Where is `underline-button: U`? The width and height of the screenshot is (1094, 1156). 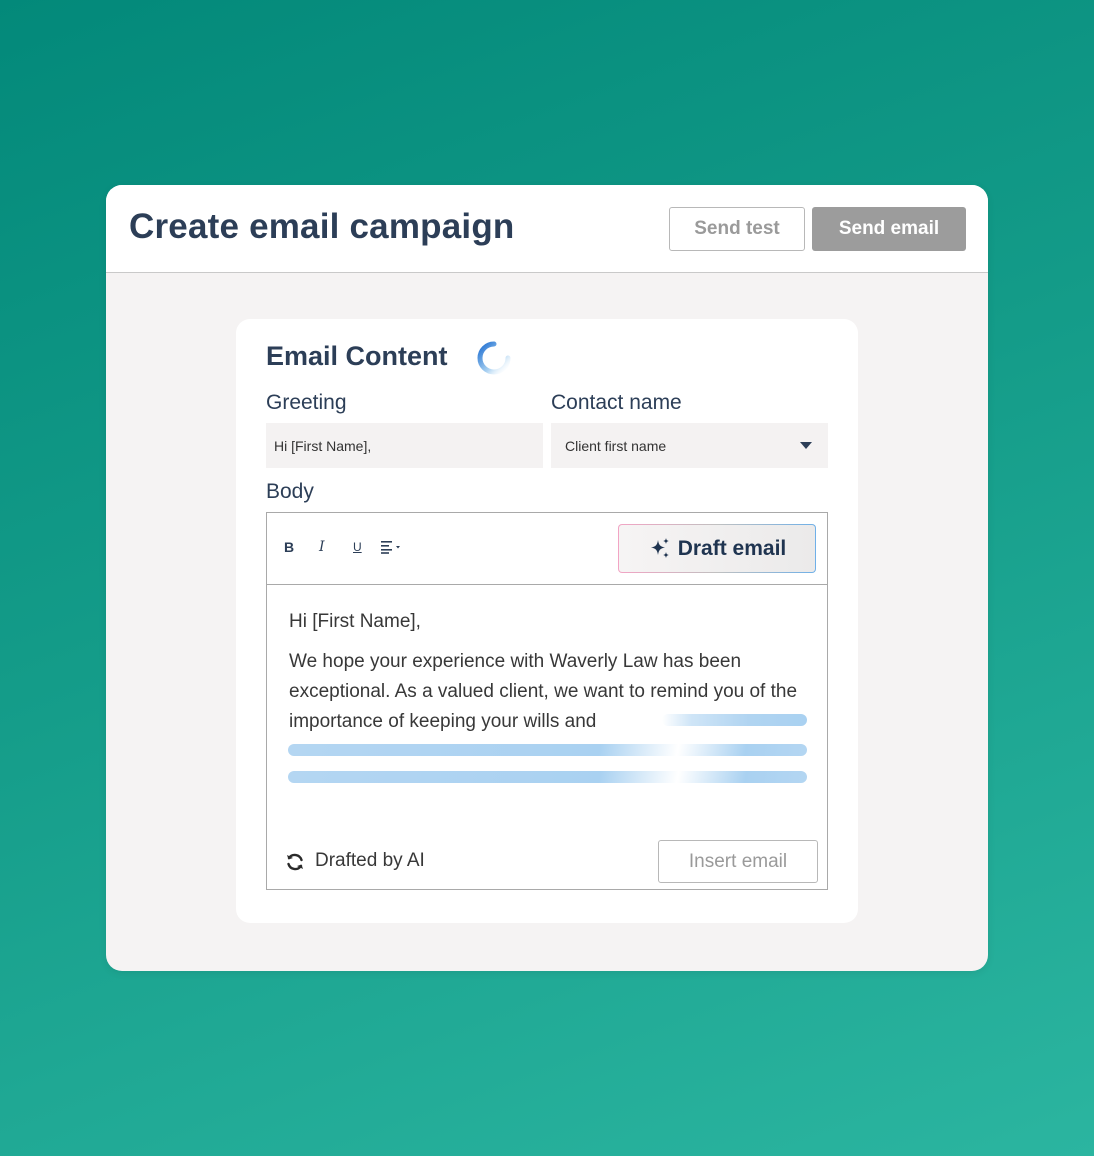
underline-button: U is located at coordinates (357, 547).